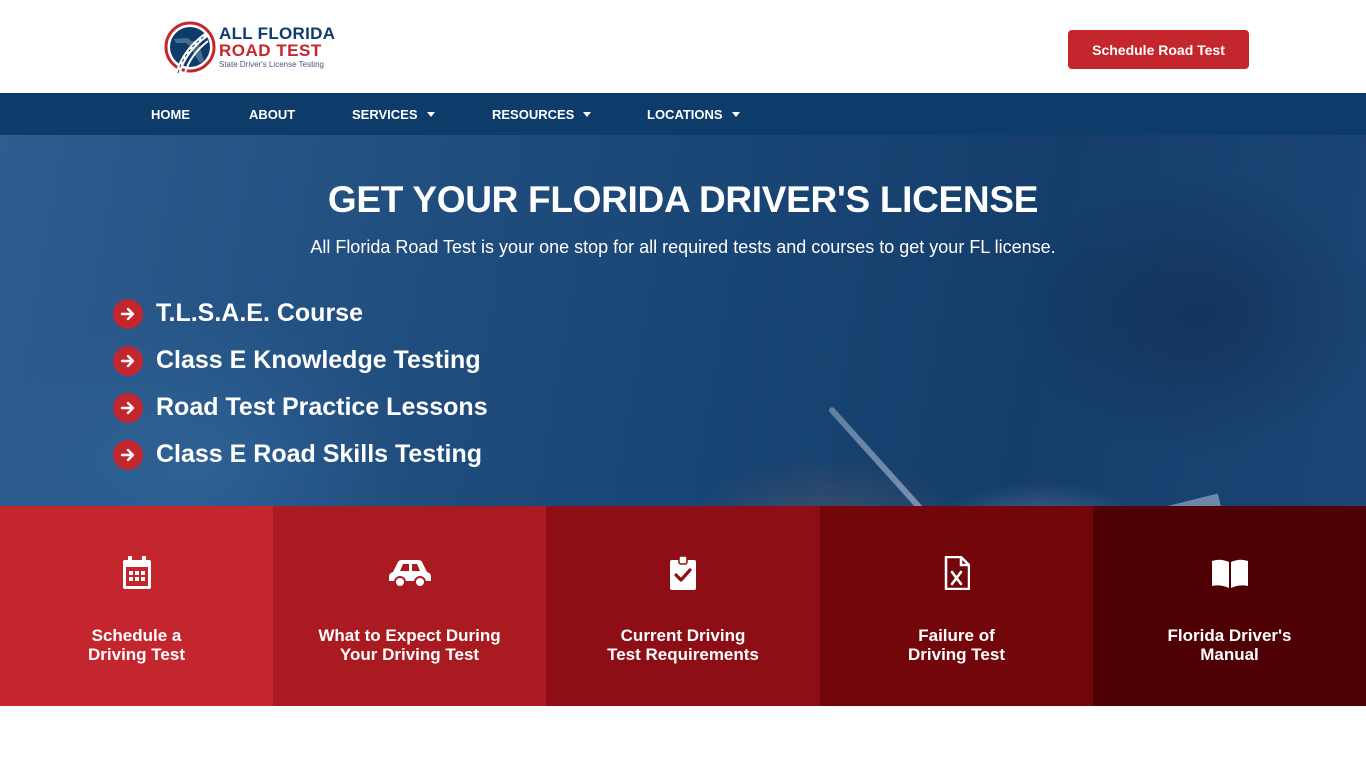 This screenshot has height=768, width=1366. What do you see at coordinates (1229, 645) in the screenshot?
I see `tile-label: Florida Driver's Manual` at bounding box center [1229, 645].